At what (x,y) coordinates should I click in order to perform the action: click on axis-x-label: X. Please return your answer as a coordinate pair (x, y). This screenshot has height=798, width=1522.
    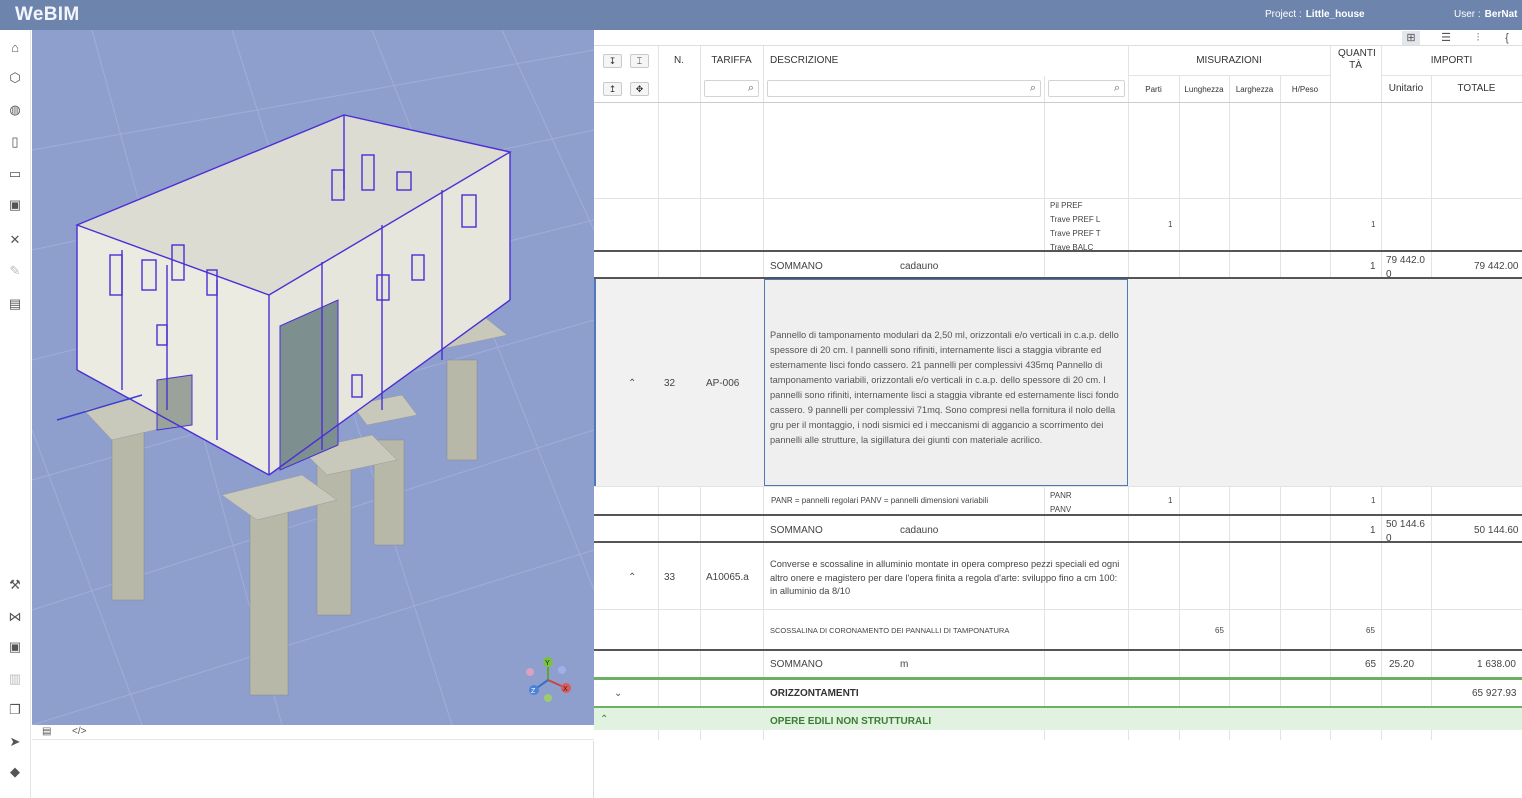
    Looking at the image, I should click on (565, 689).